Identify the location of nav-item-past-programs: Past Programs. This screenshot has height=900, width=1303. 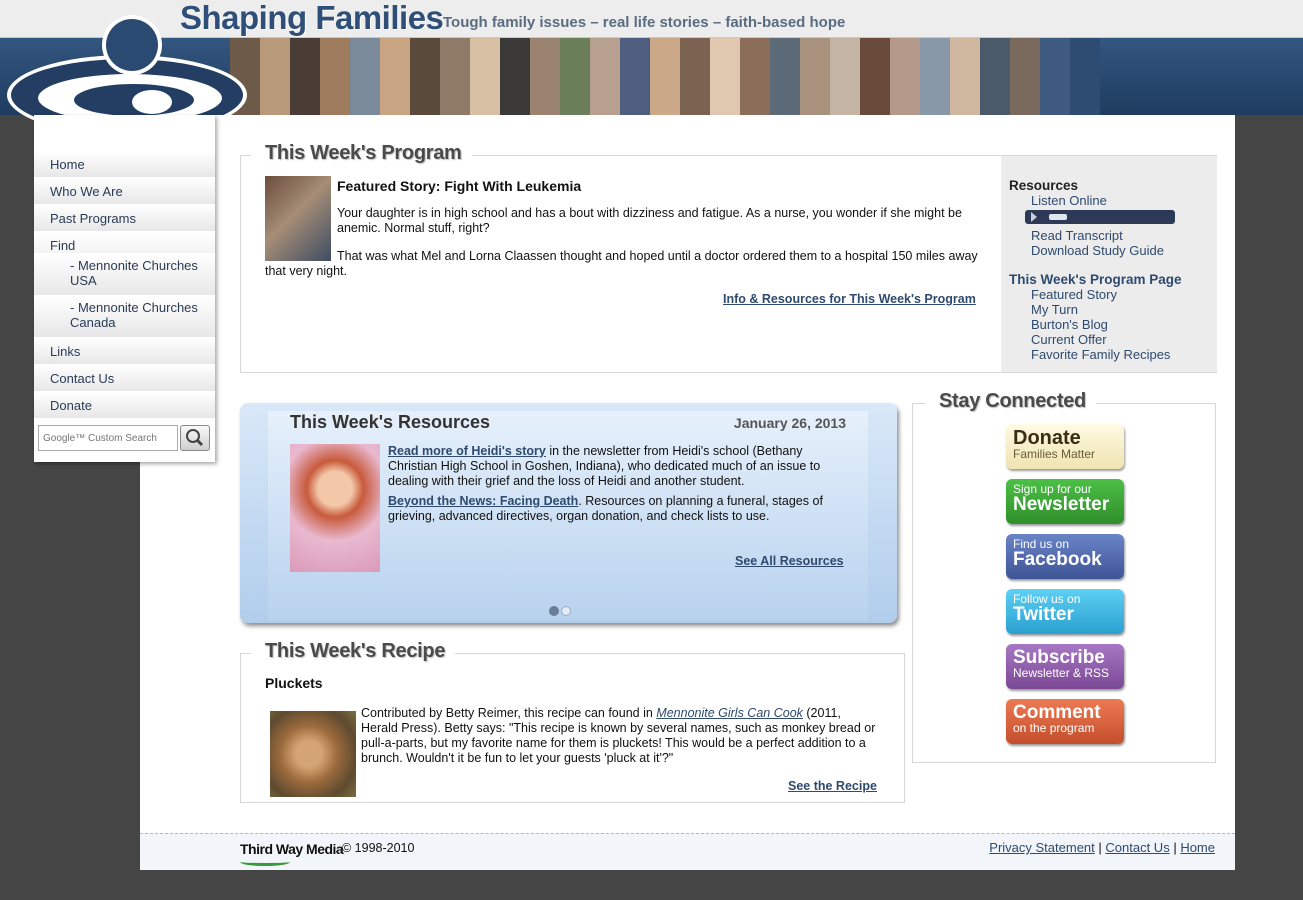
(124, 218).